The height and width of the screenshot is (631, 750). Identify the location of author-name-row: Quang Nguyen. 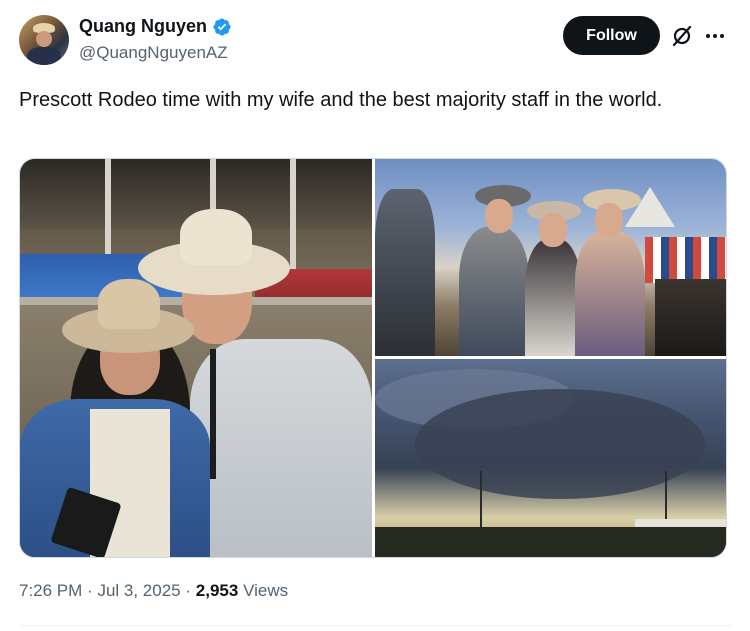
(155, 26).